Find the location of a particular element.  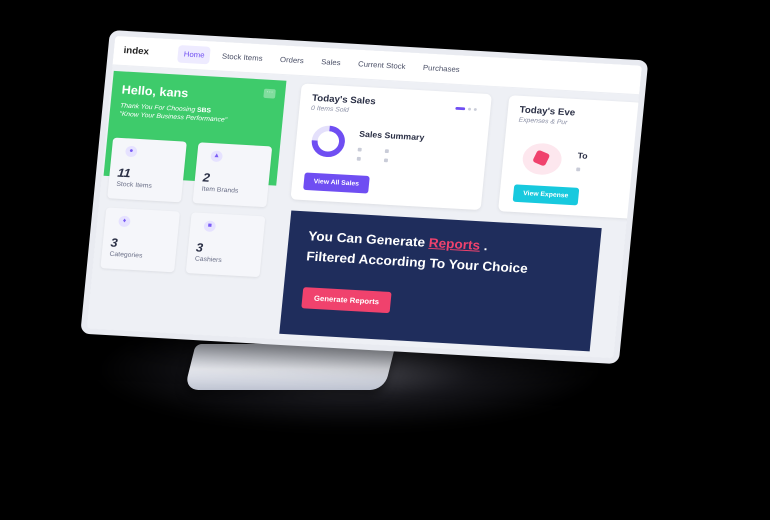

sales-donut-chart is located at coordinates (328, 141).